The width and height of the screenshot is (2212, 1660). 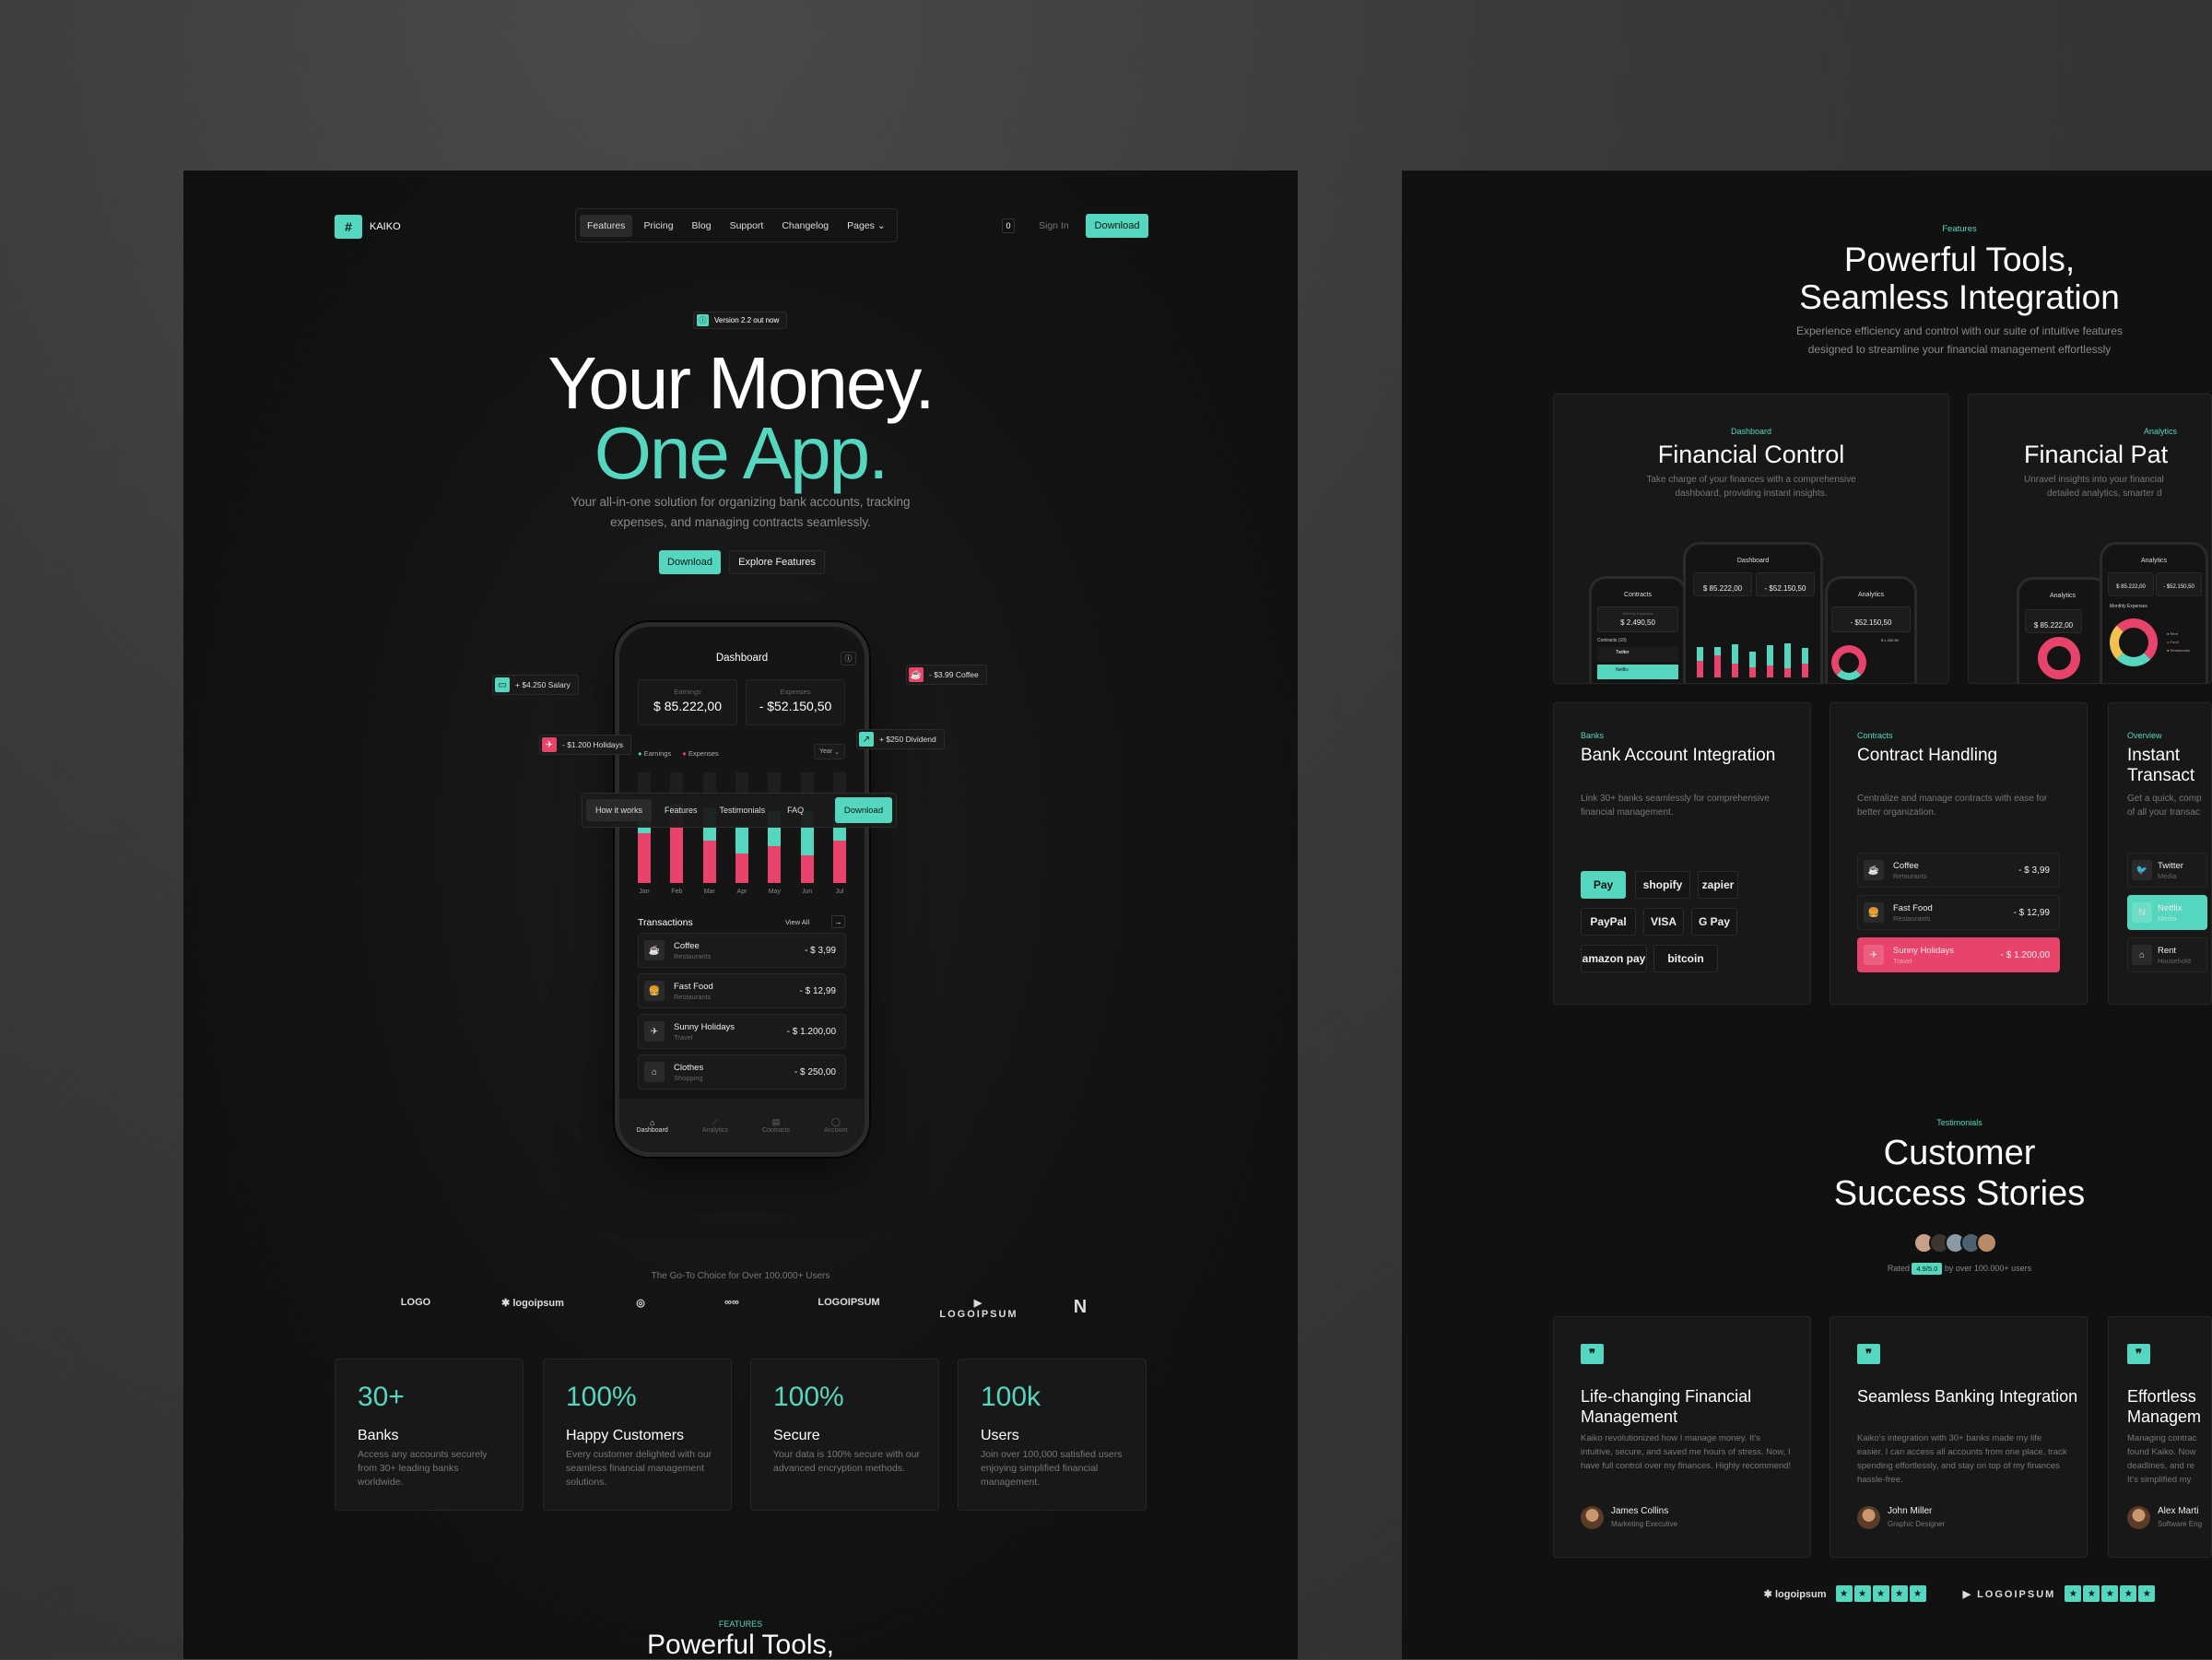 I want to click on transaction-row: ✈ Sunny Holidays Travel - $ 1.200,00, so click(x=742, y=1031).